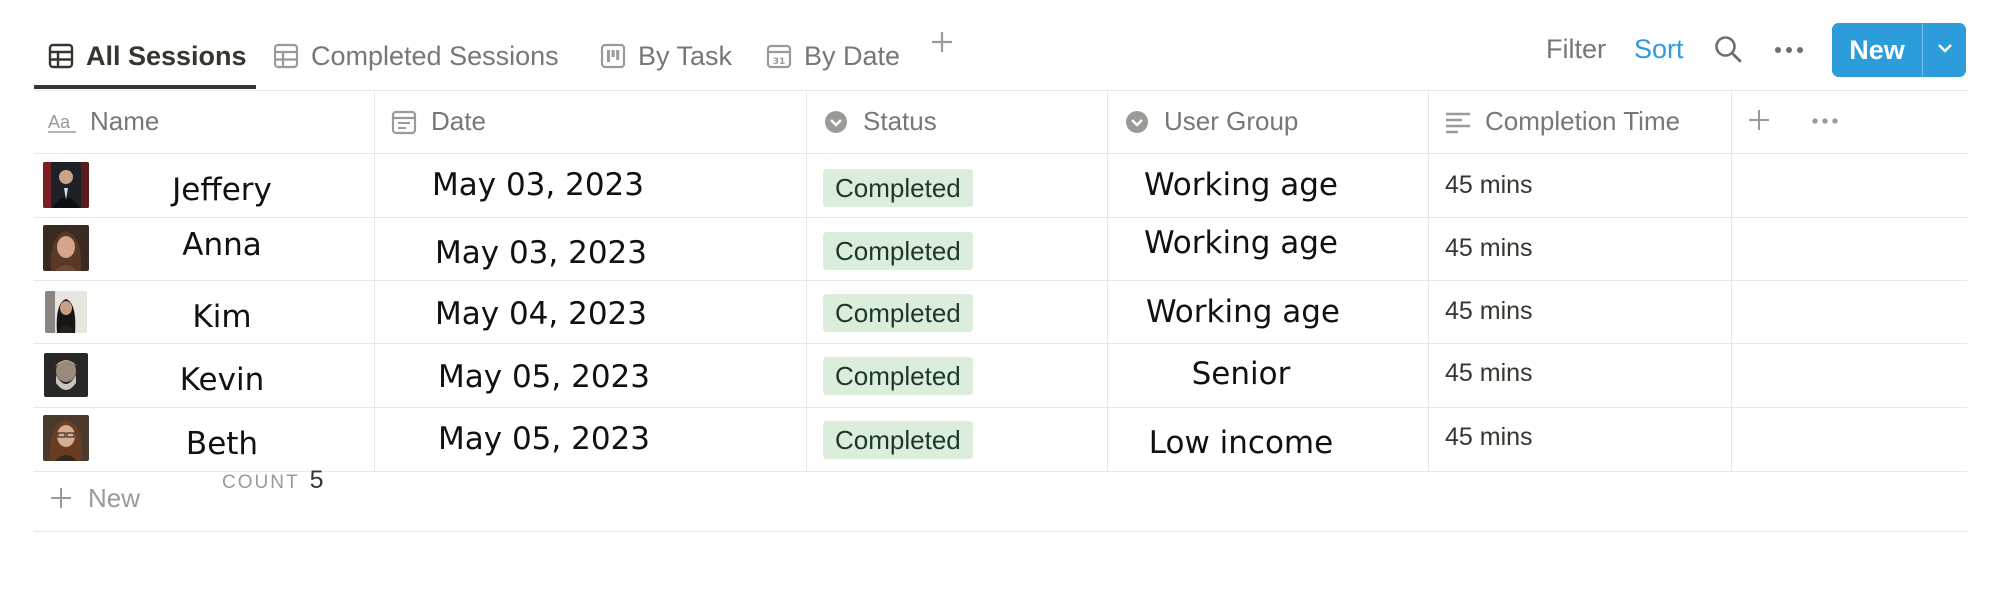 The height and width of the screenshot is (611, 2000). What do you see at coordinates (59, 122) in the screenshot?
I see `svg-text: Aa` at bounding box center [59, 122].